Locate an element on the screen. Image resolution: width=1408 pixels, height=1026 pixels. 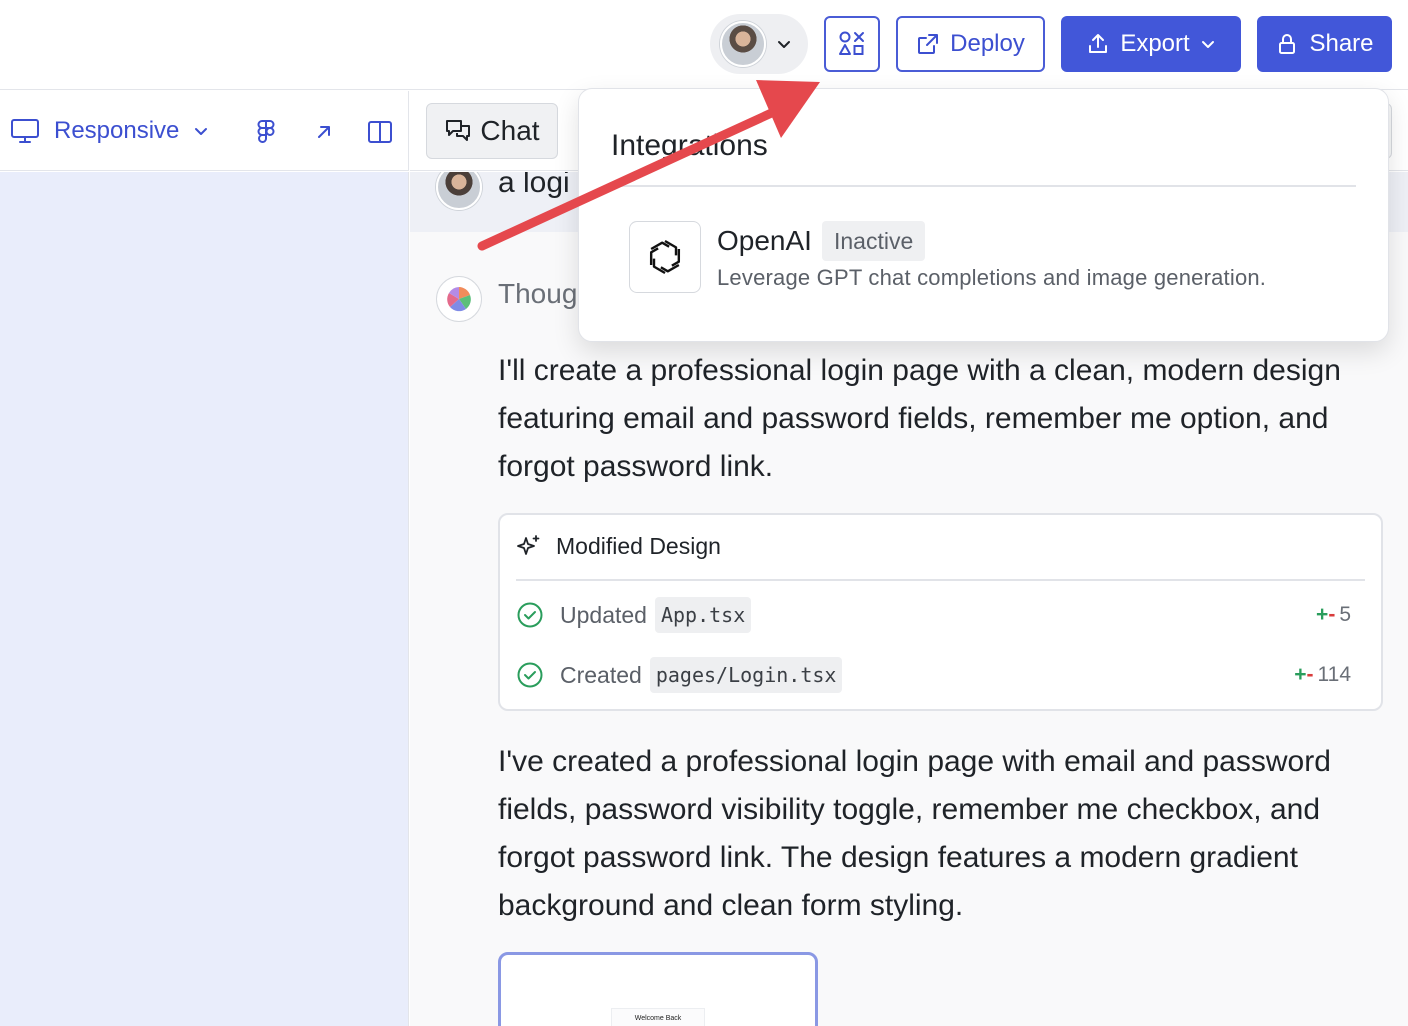
modified-design-header: Modified Design is located at coordinates (618, 546).